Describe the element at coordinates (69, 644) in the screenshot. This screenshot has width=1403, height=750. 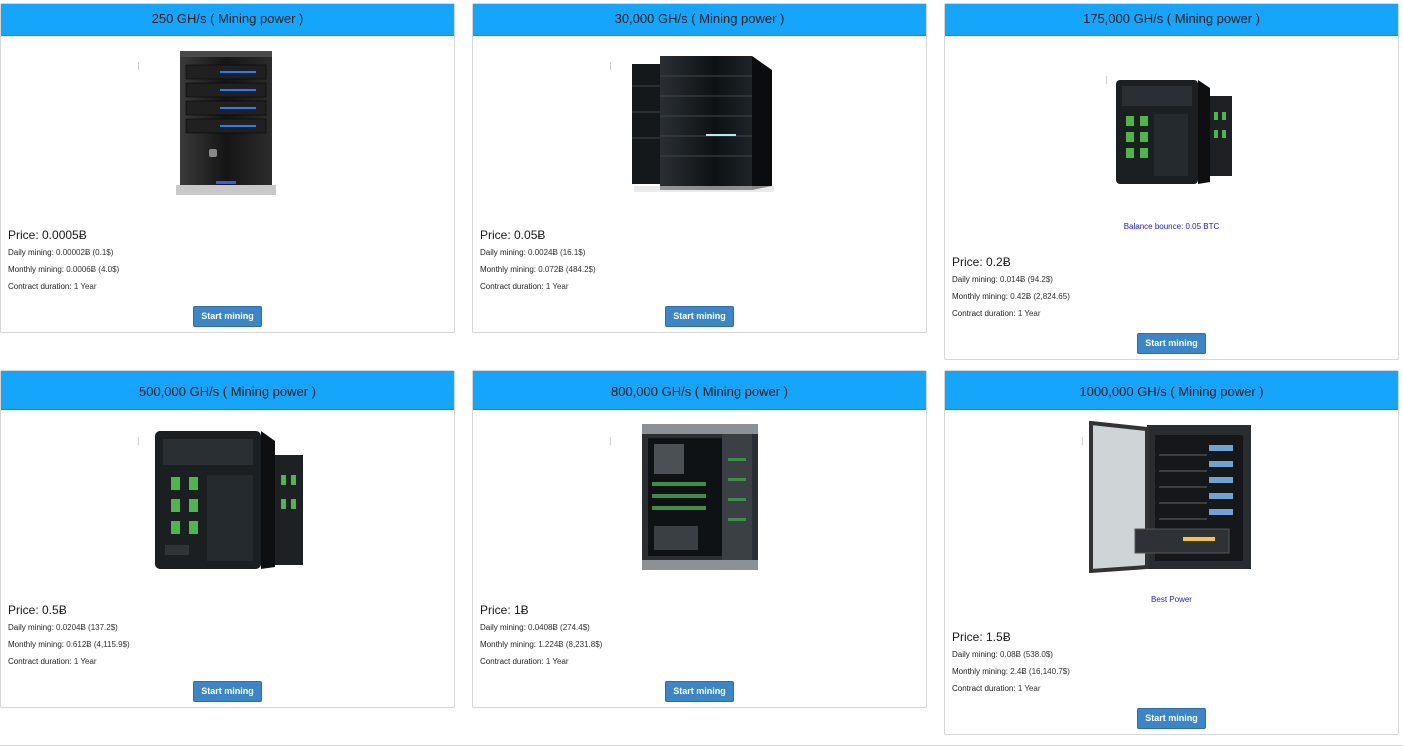
I see `monthly-mining: Monthly mining: 0.612Ƀ (4,115.9$)` at that location.